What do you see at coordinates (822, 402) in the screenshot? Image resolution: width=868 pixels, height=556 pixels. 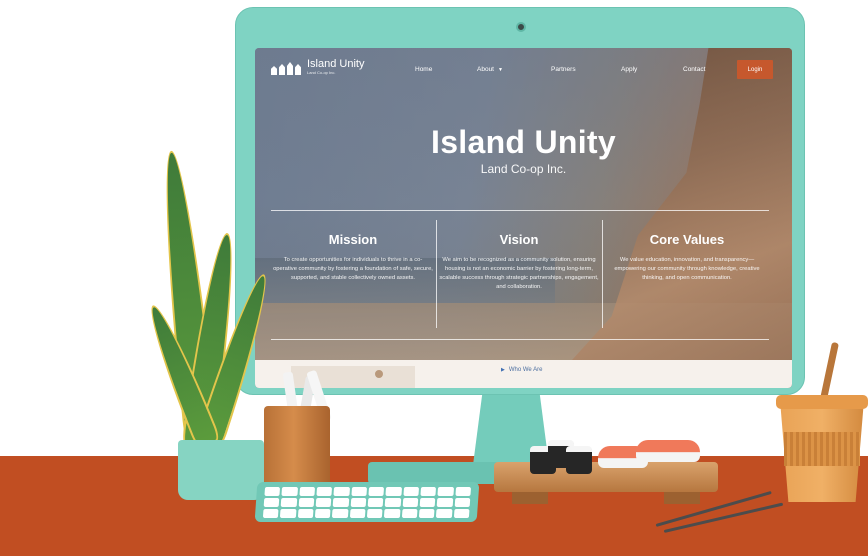 I see `cup-lid` at bounding box center [822, 402].